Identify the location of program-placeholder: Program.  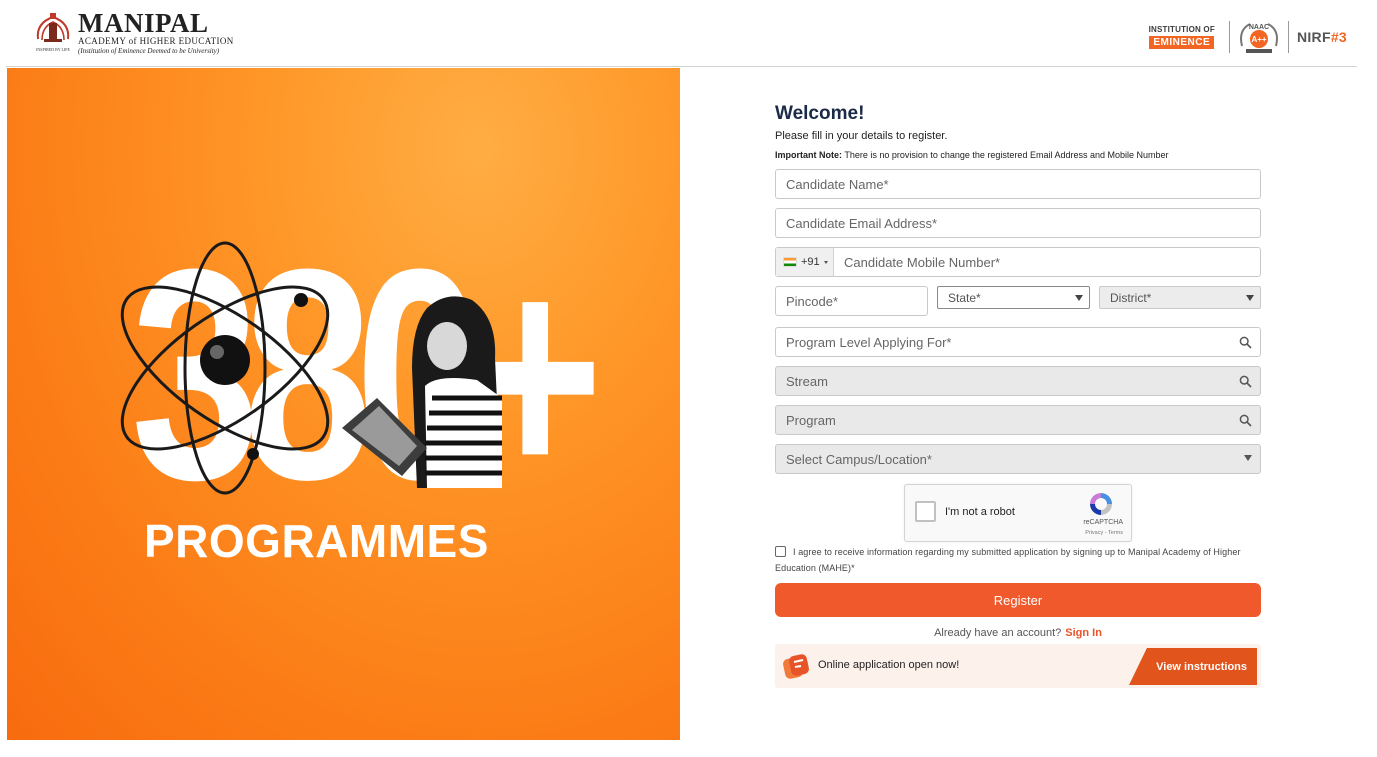
(811, 420).